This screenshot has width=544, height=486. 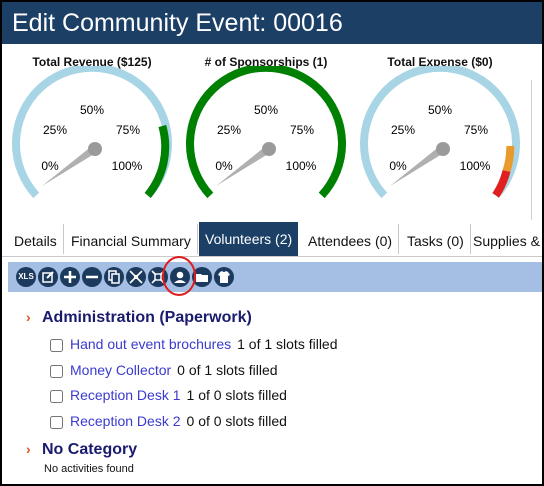 What do you see at coordinates (120, 370) in the screenshot?
I see `activity-name: Money Collector` at bounding box center [120, 370].